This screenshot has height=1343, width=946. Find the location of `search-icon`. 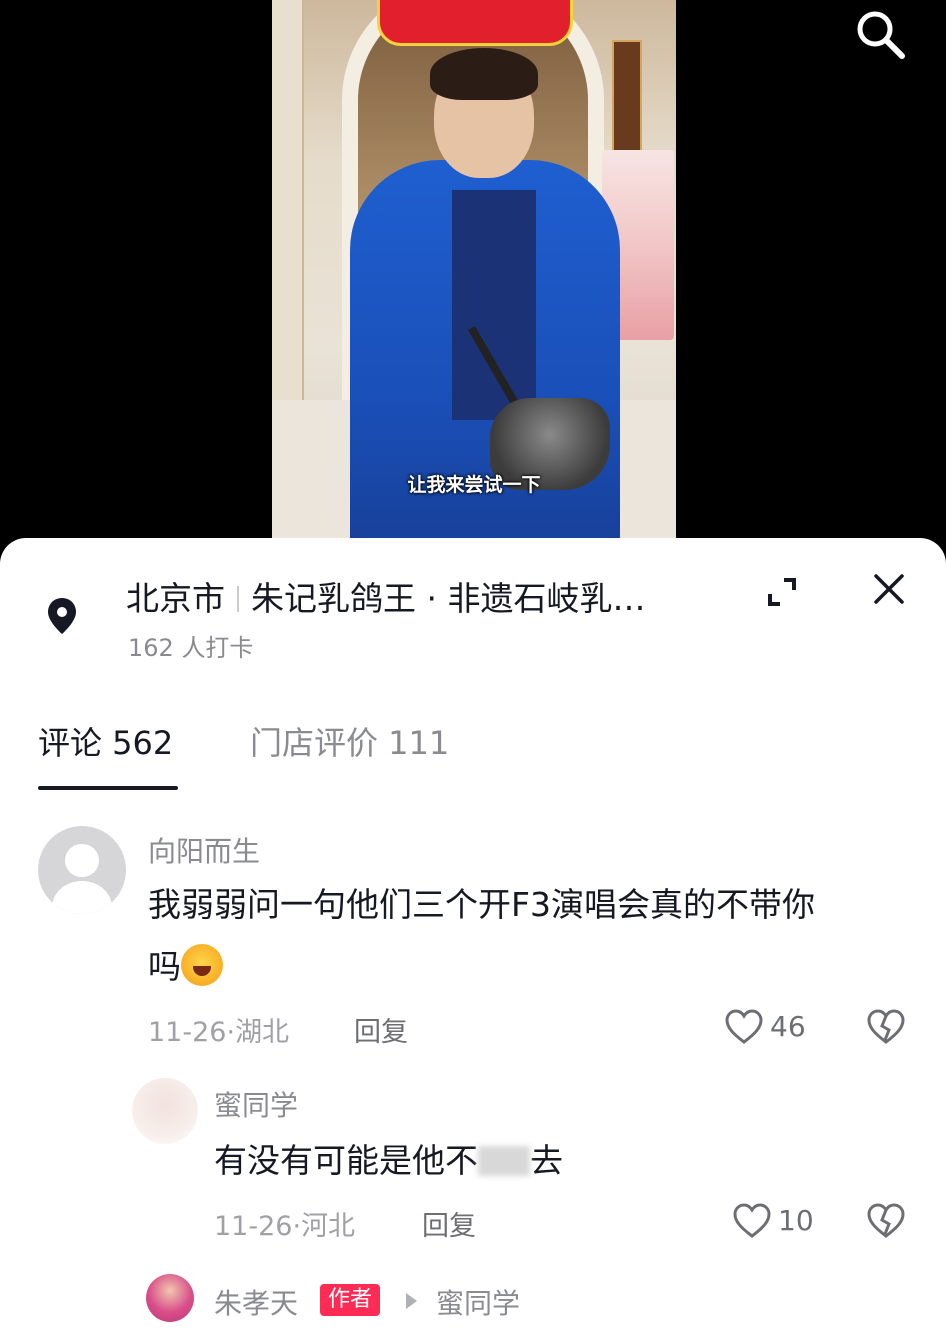

search-icon is located at coordinates (880, 34).